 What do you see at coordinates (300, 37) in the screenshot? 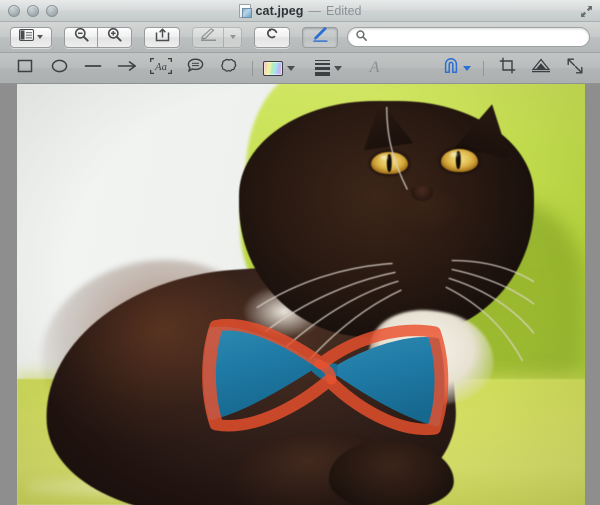
I see `main-toolbar` at bounding box center [300, 37].